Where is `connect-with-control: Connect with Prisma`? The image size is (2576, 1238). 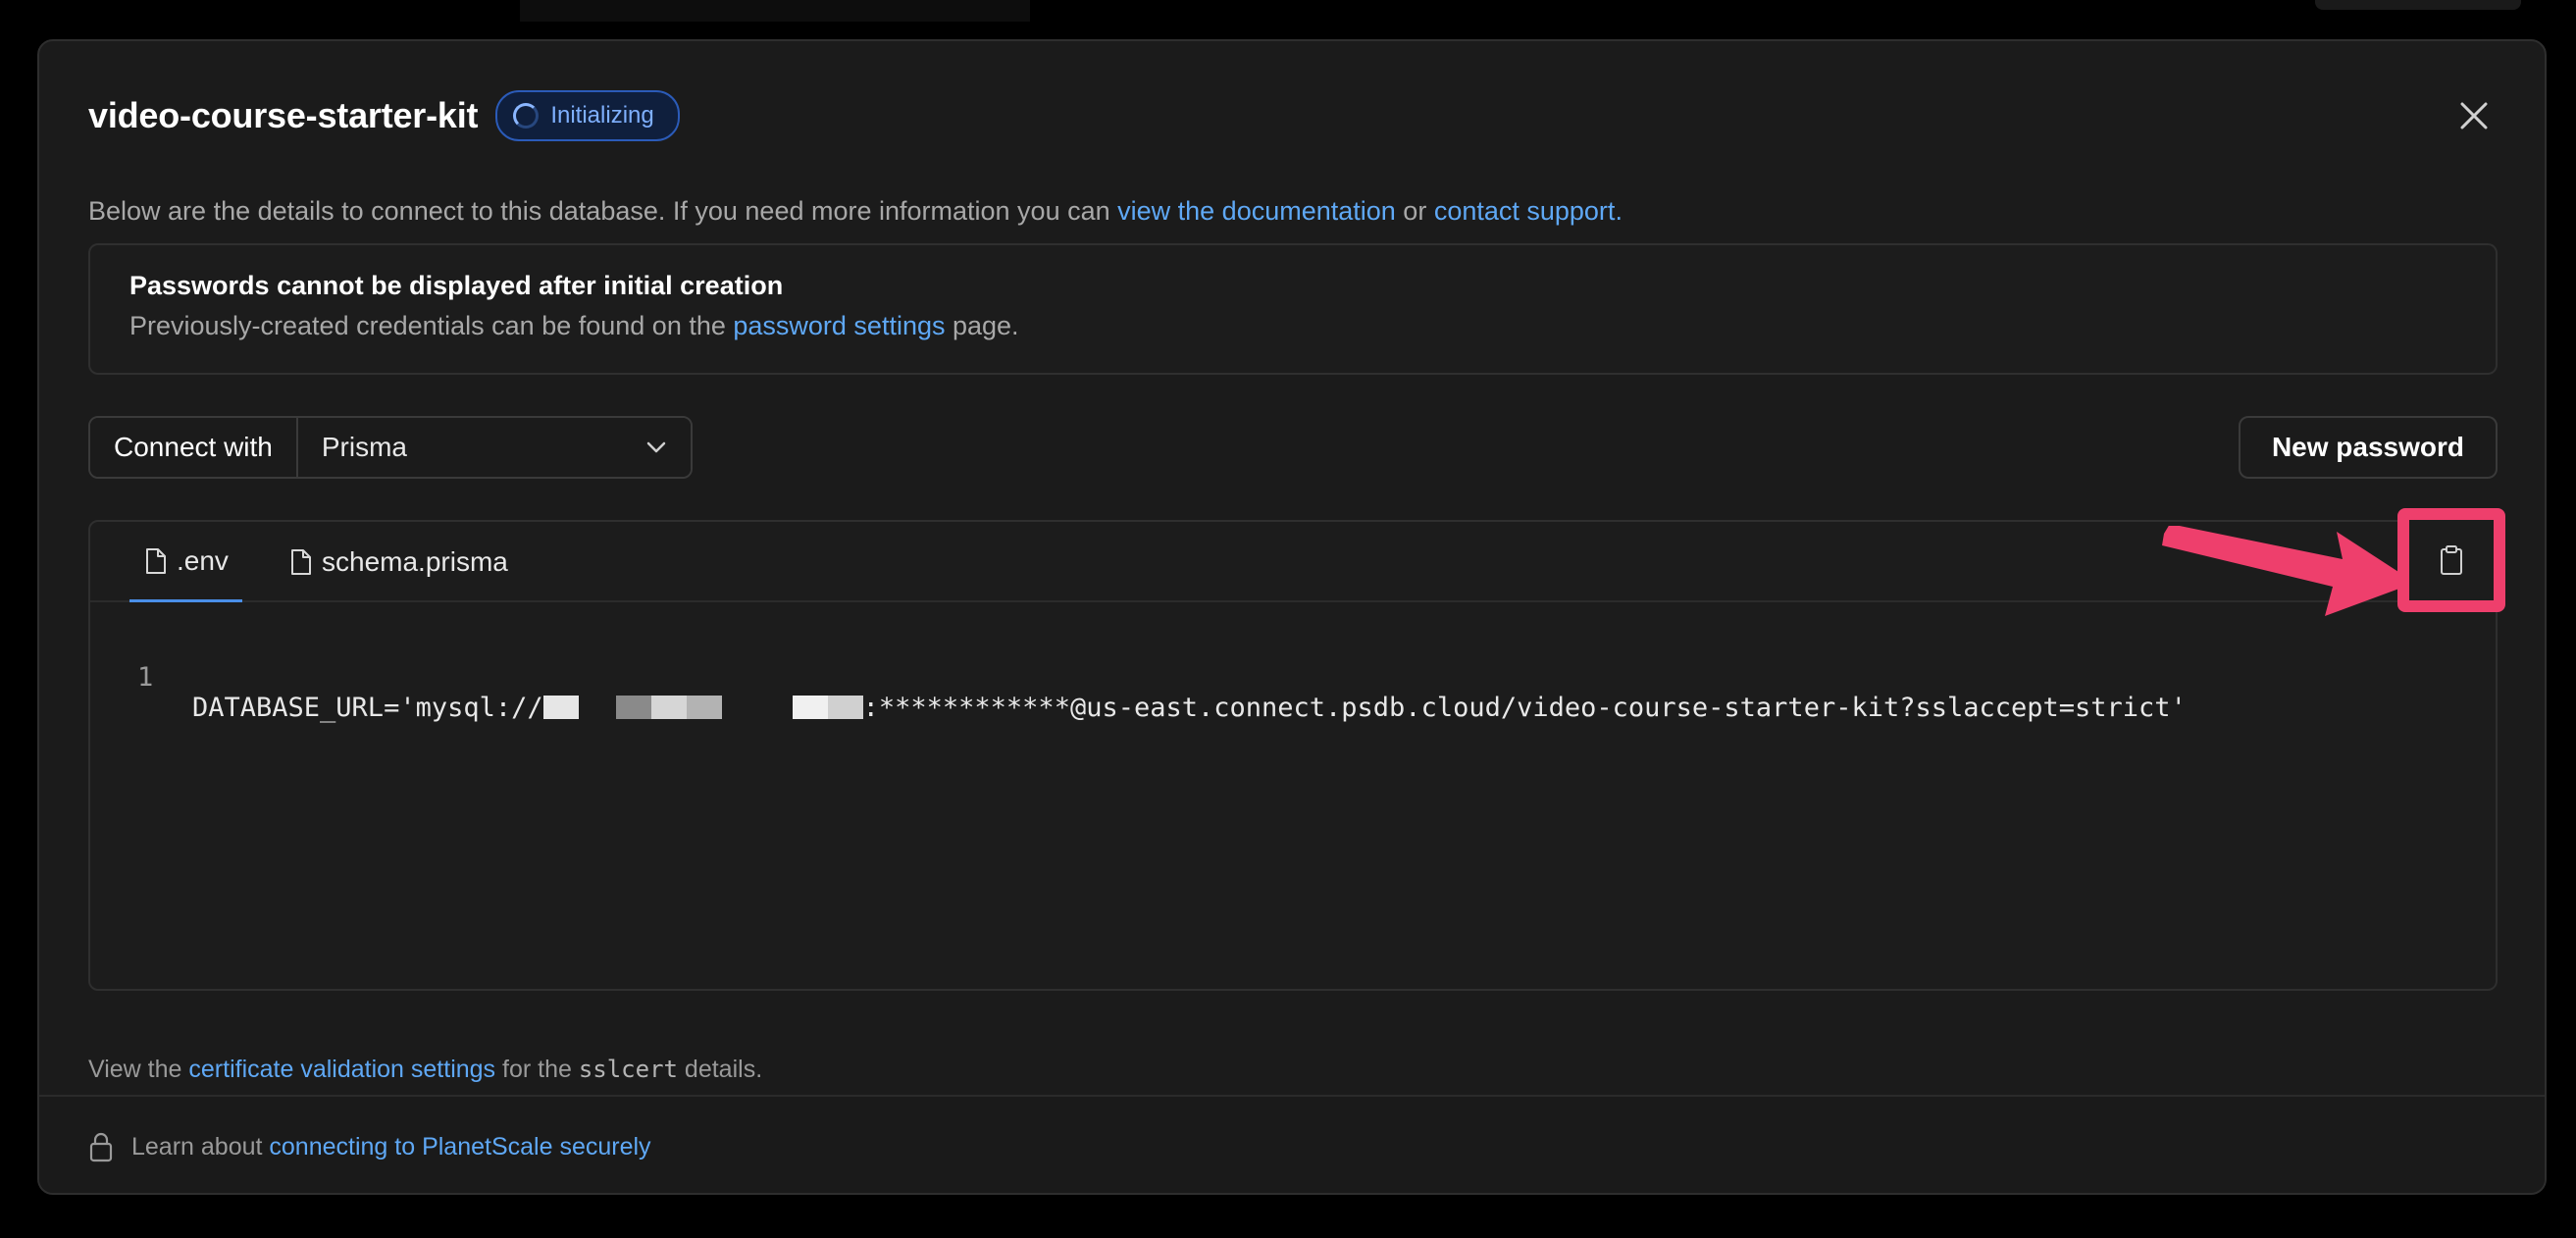
connect-with-control: Connect with Prisma is located at coordinates (390, 447).